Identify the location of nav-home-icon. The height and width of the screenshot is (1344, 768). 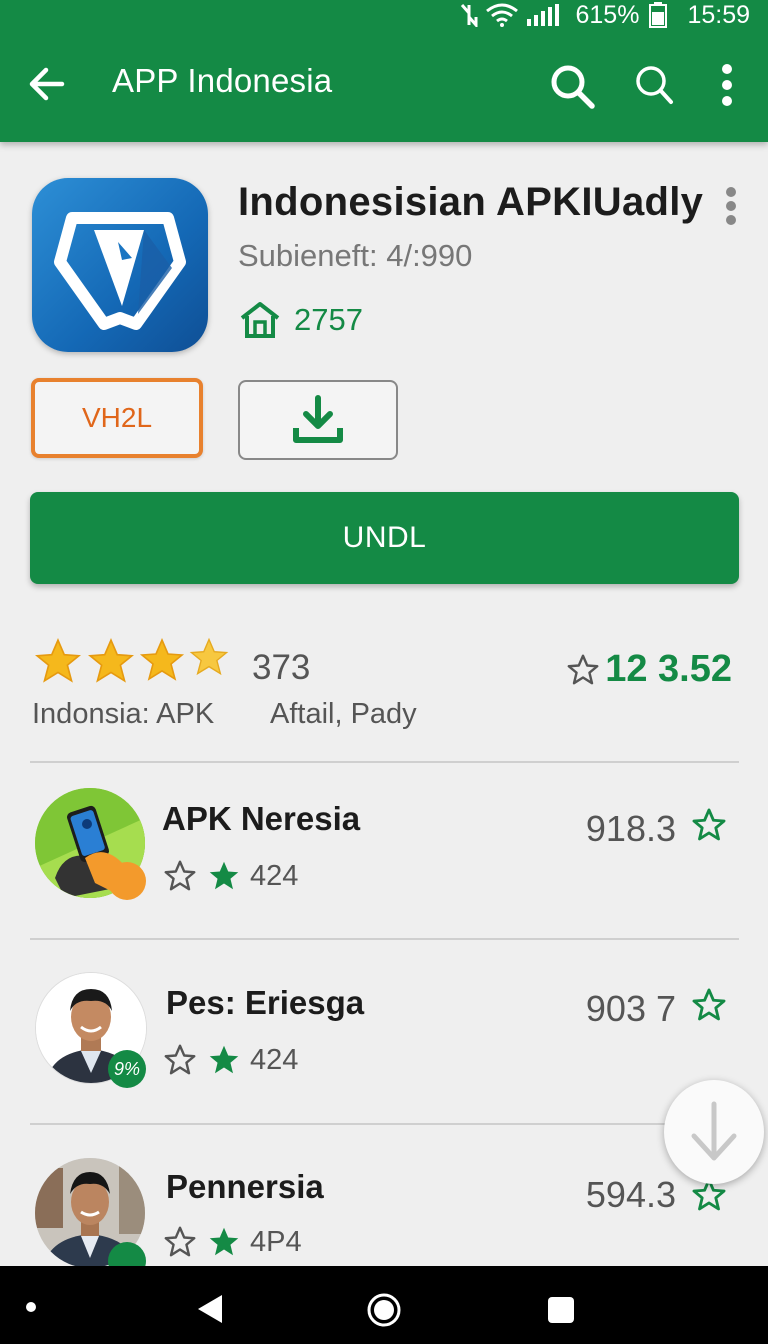
(384, 1310).